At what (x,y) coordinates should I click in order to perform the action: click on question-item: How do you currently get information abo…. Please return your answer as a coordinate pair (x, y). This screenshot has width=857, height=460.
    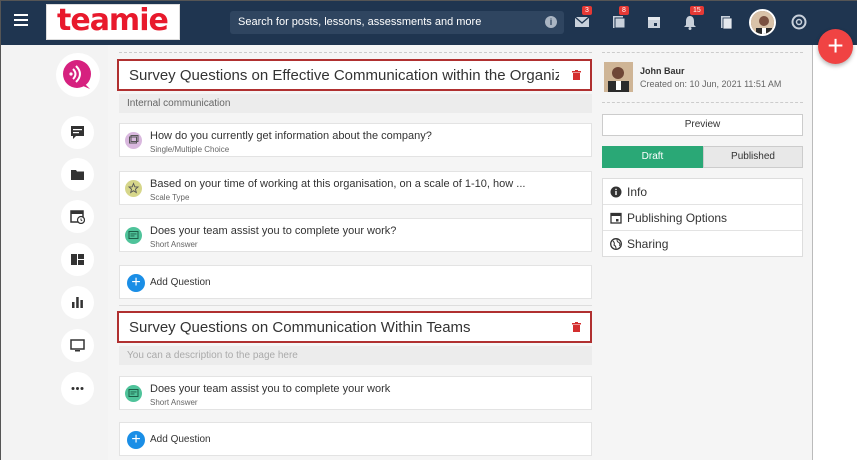
    Looking at the image, I should click on (355, 140).